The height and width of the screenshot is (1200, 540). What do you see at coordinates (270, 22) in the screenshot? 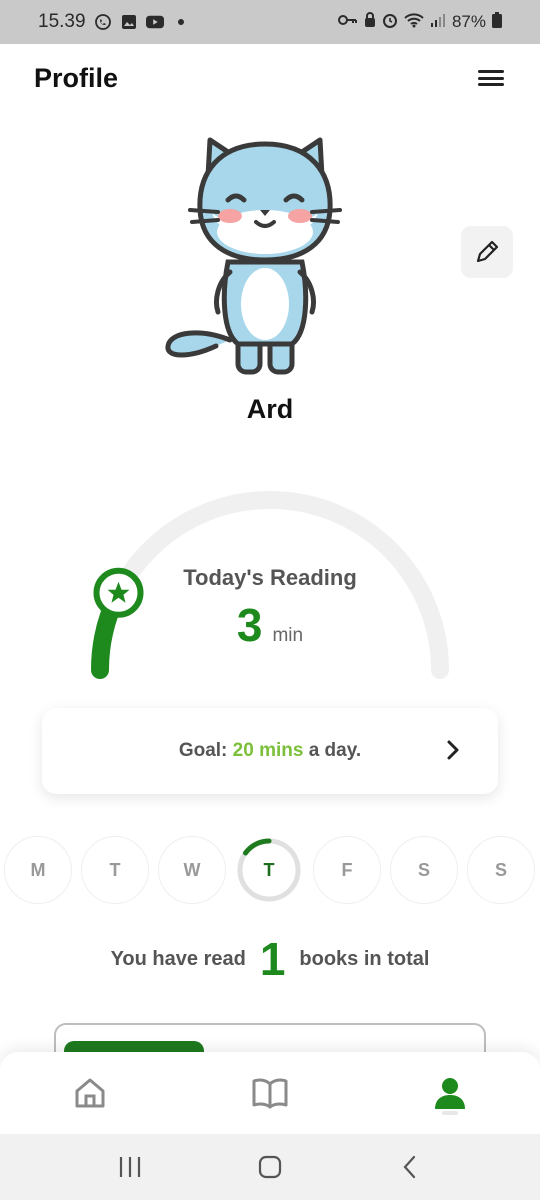
I see `status-bar: 15.39 87%` at bounding box center [270, 22].